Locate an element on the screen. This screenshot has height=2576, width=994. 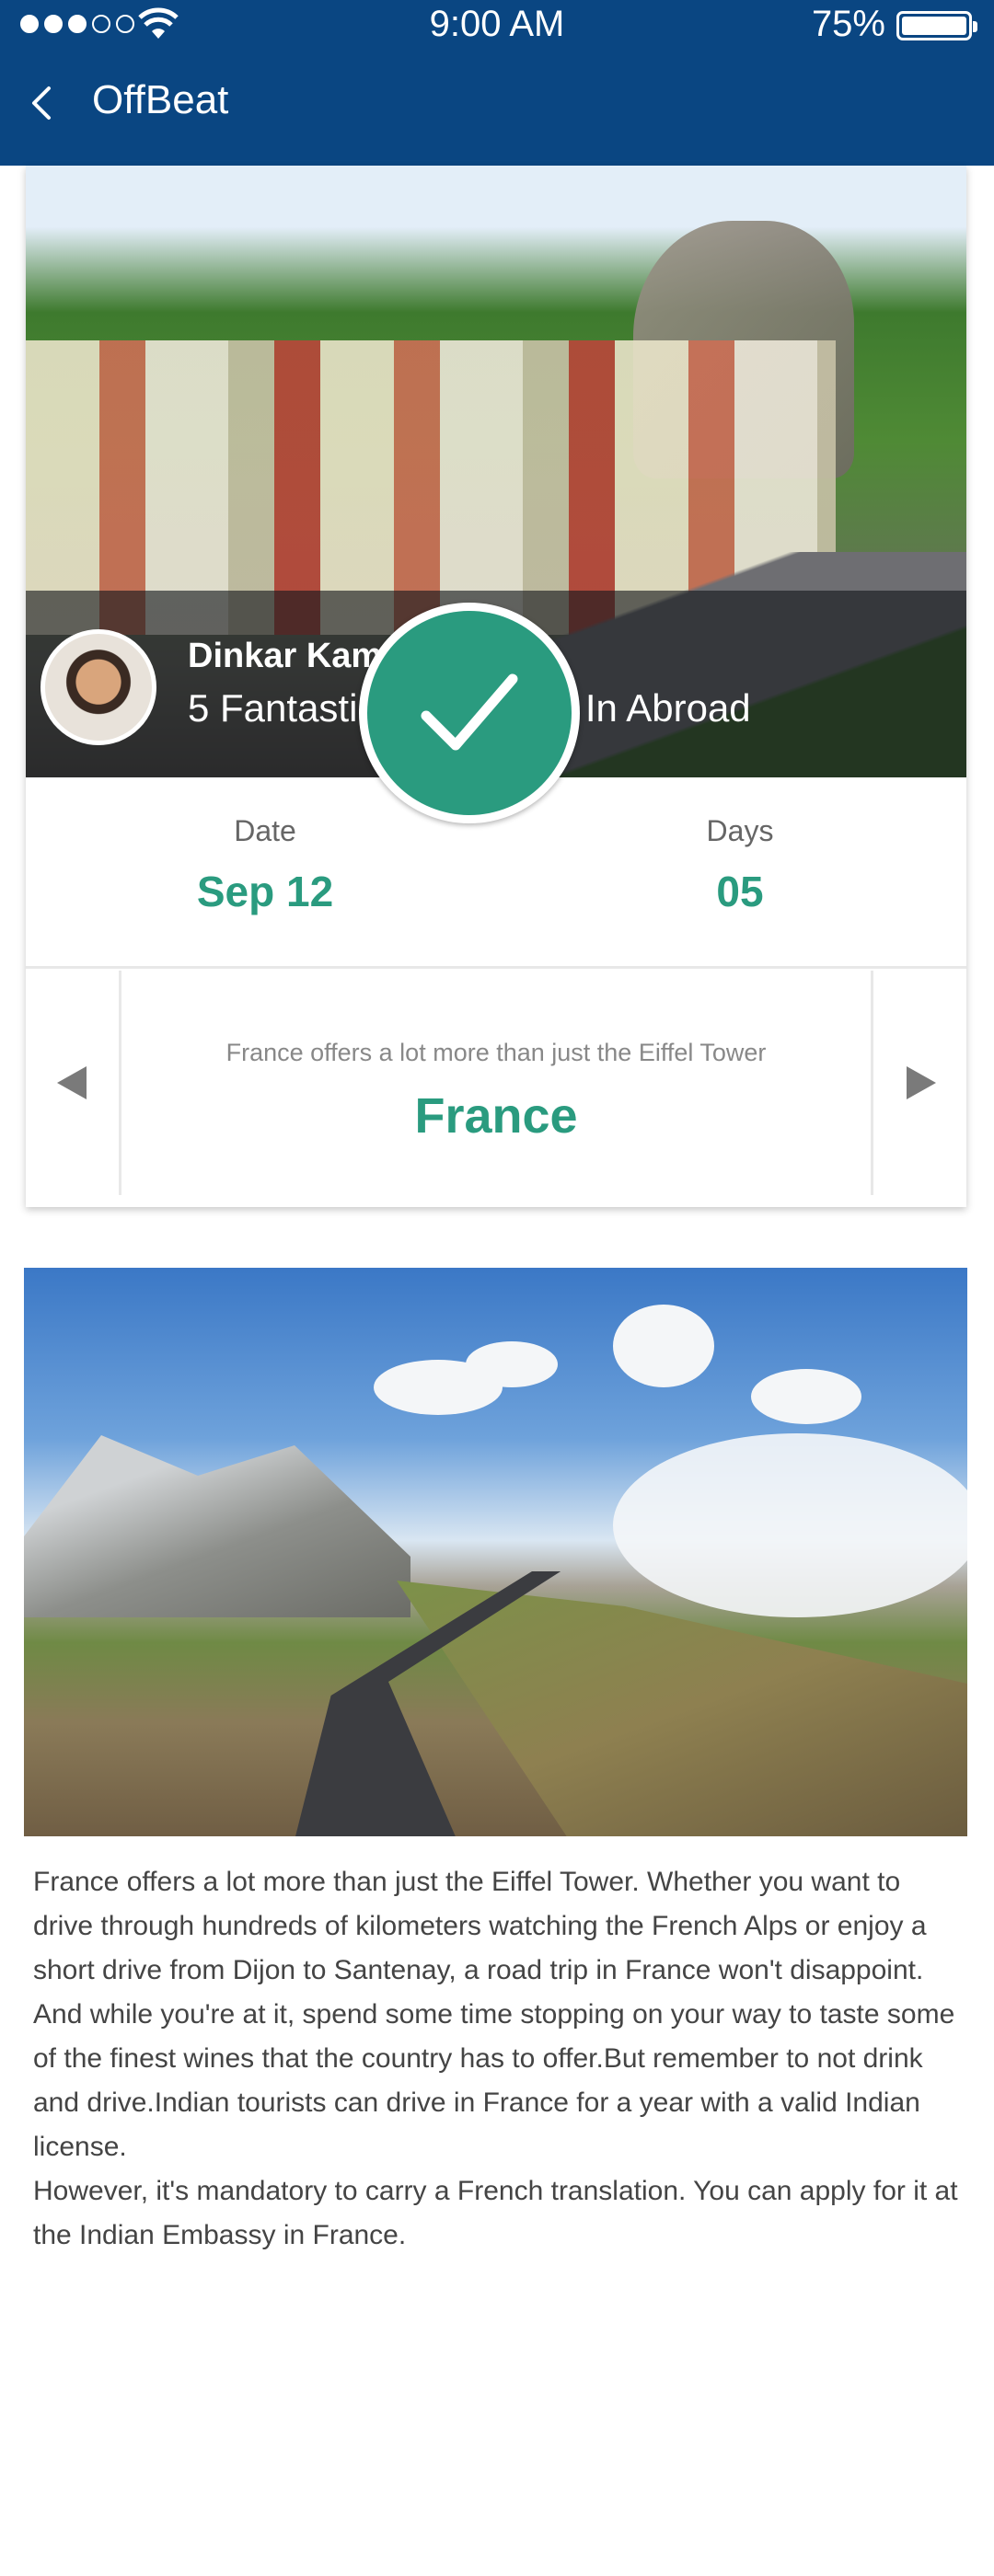
battery-percentage: 75% is located at coordinates (848, 24).